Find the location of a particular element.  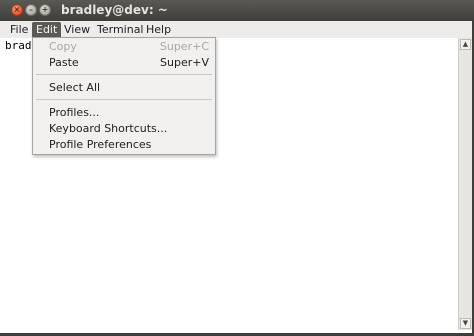

copy-menu-item: Copy is located at coordinates (63, 47).